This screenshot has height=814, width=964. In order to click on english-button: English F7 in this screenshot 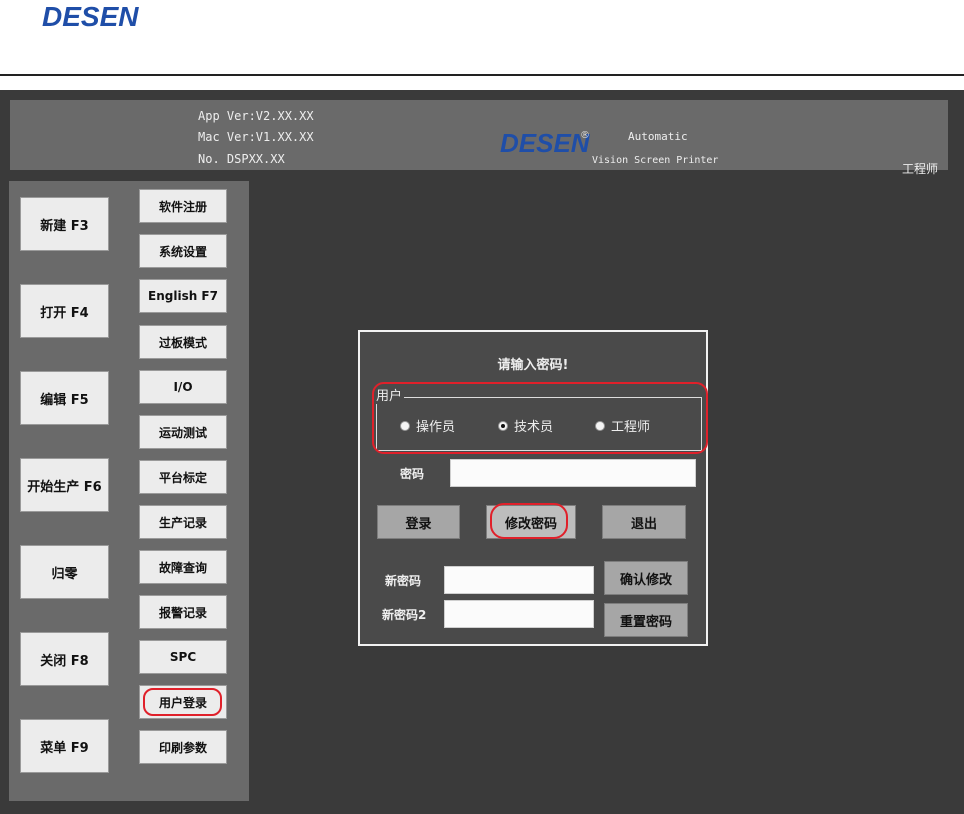, I will do `click(183, 296)`.